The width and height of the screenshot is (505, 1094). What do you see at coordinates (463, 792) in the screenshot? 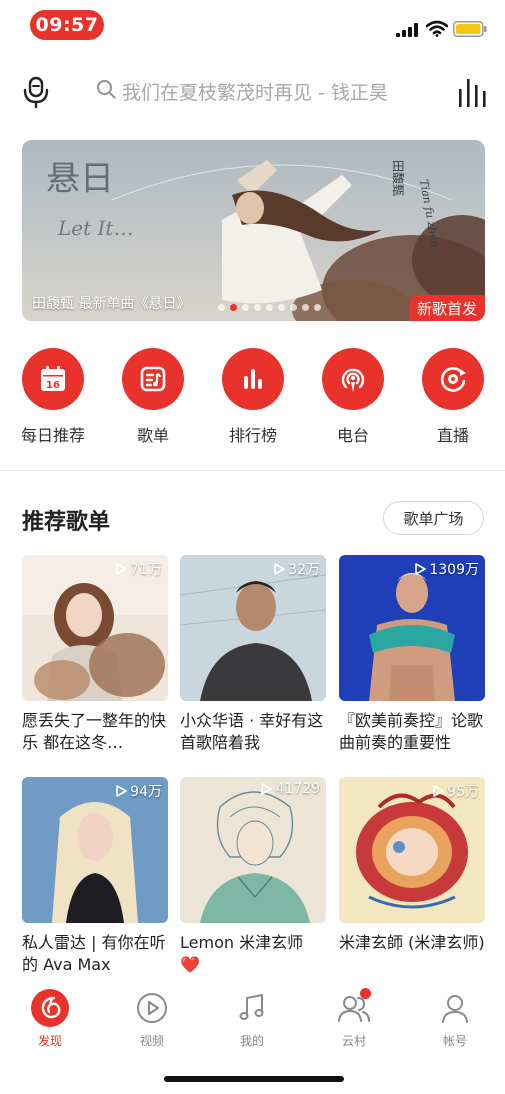
I see `play-count-value: 95万` at bounding box center [463, 792].